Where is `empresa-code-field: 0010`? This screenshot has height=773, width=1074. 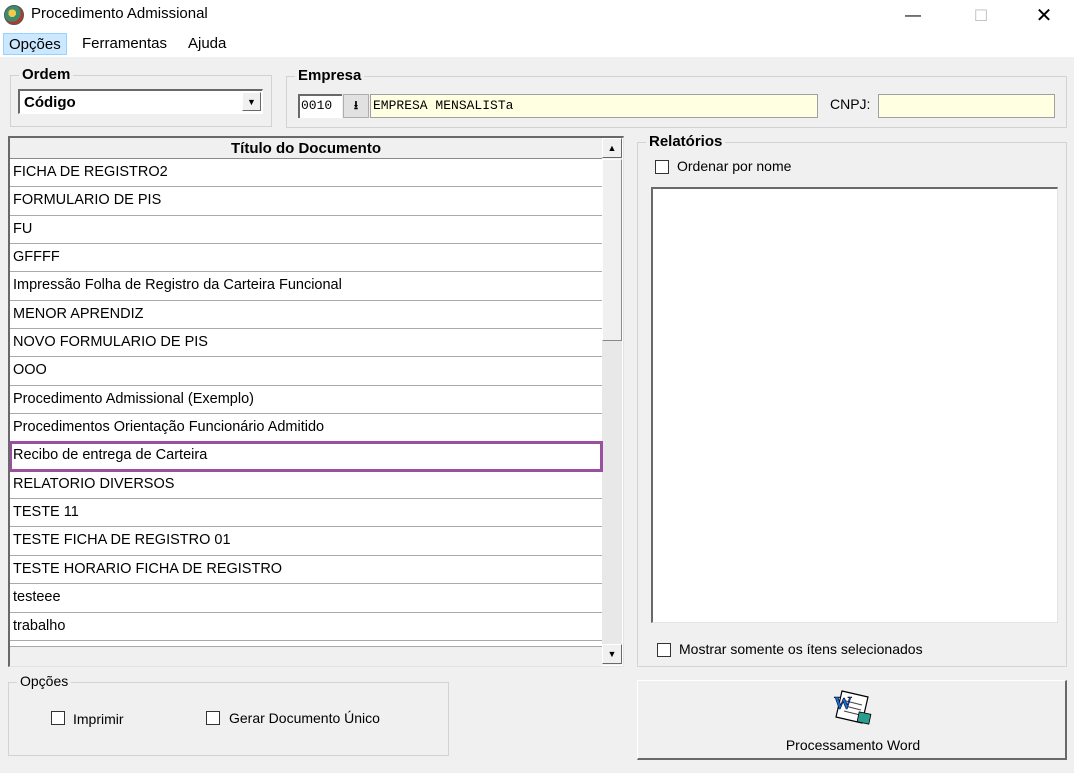 empresa-code-field: 0010 is located at coordinates (320, 106).